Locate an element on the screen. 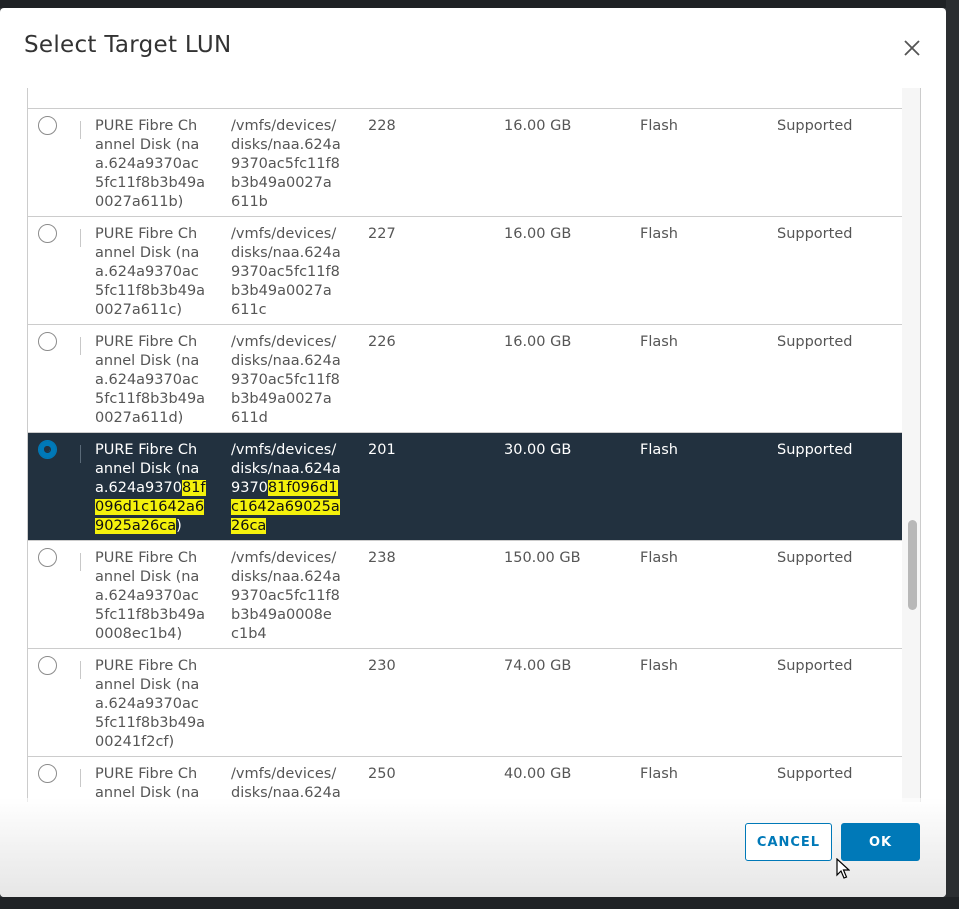 This screenshot has width=959, height=909. search-highlight: 81f is located at coordinates (193, 488).